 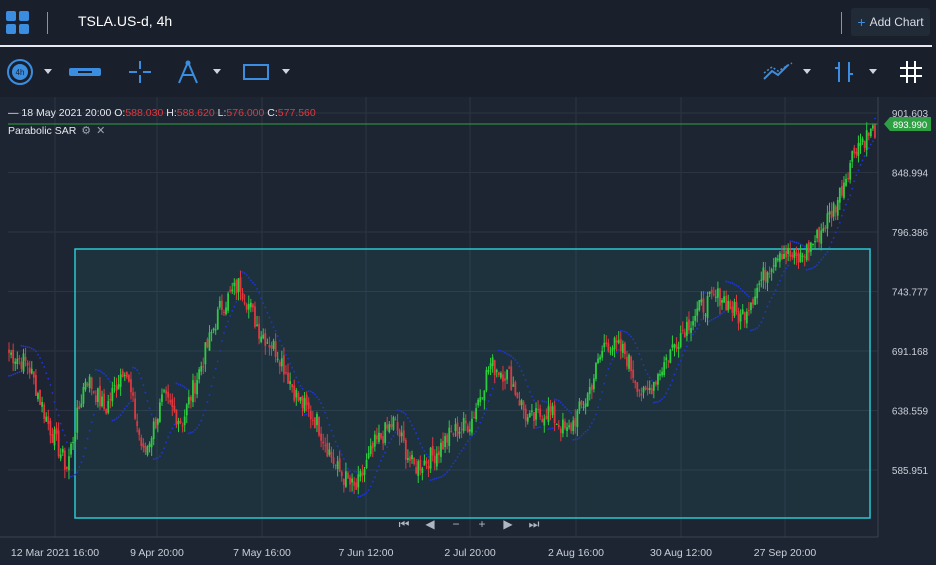 I want to click on scroll-right-button: ▶, so click(x=508, y=524).